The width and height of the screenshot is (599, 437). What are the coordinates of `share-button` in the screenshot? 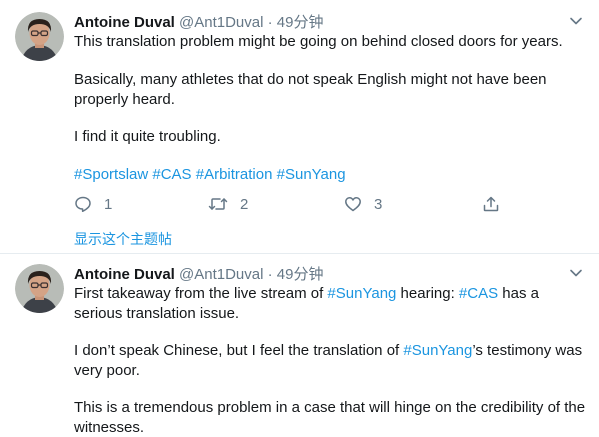 It's located at (497, 204).